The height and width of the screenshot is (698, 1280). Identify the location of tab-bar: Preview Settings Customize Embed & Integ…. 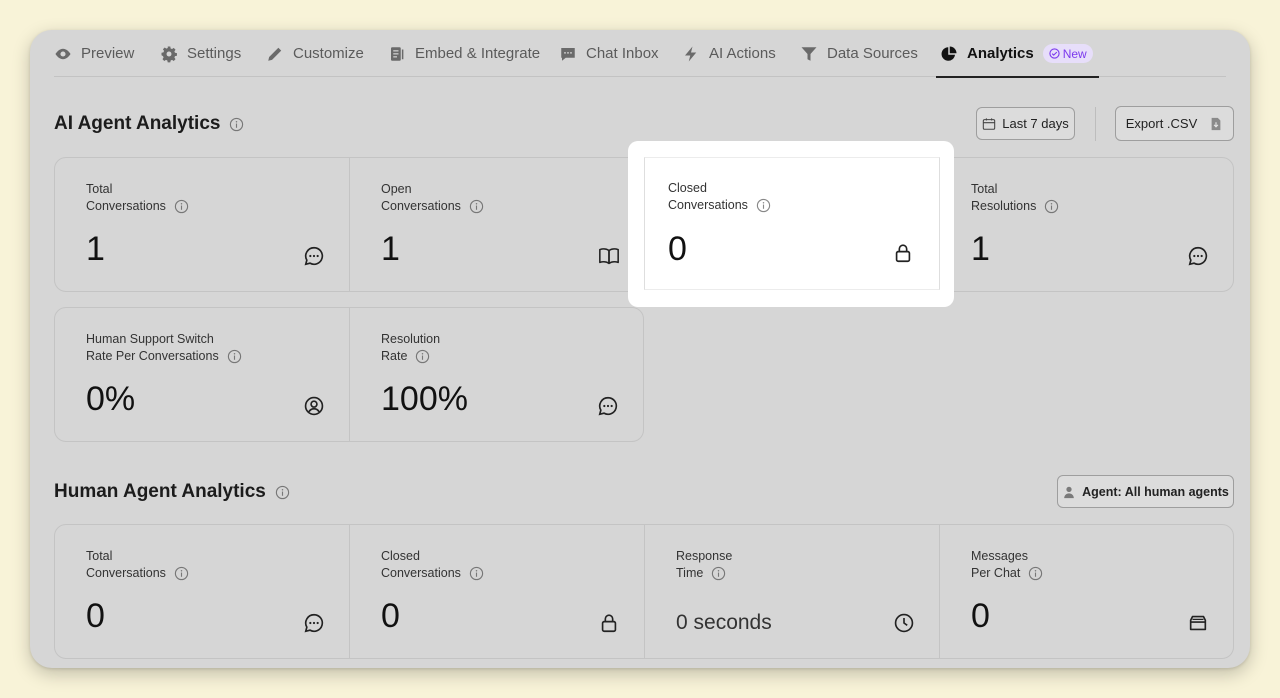
(640, 54).